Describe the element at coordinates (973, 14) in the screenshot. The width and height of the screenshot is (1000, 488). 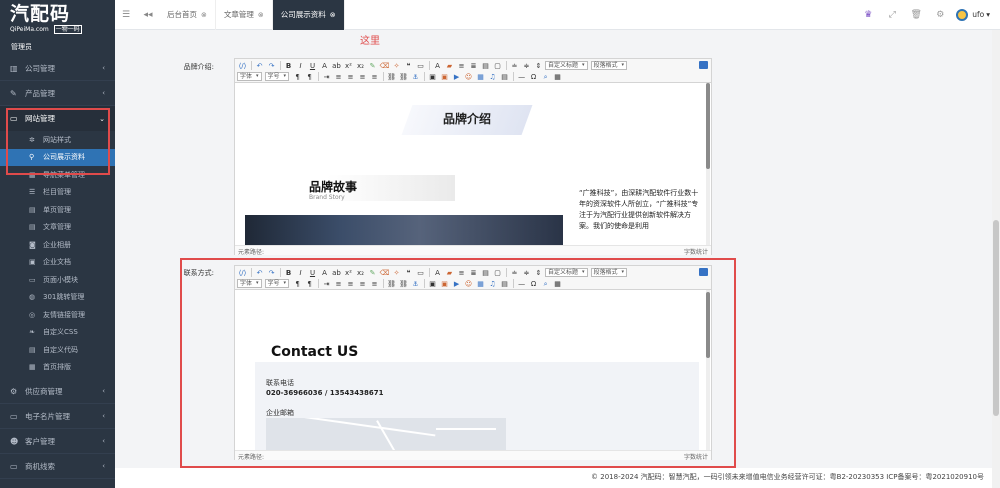
I see `user-menu: ufo ▾` at that location.